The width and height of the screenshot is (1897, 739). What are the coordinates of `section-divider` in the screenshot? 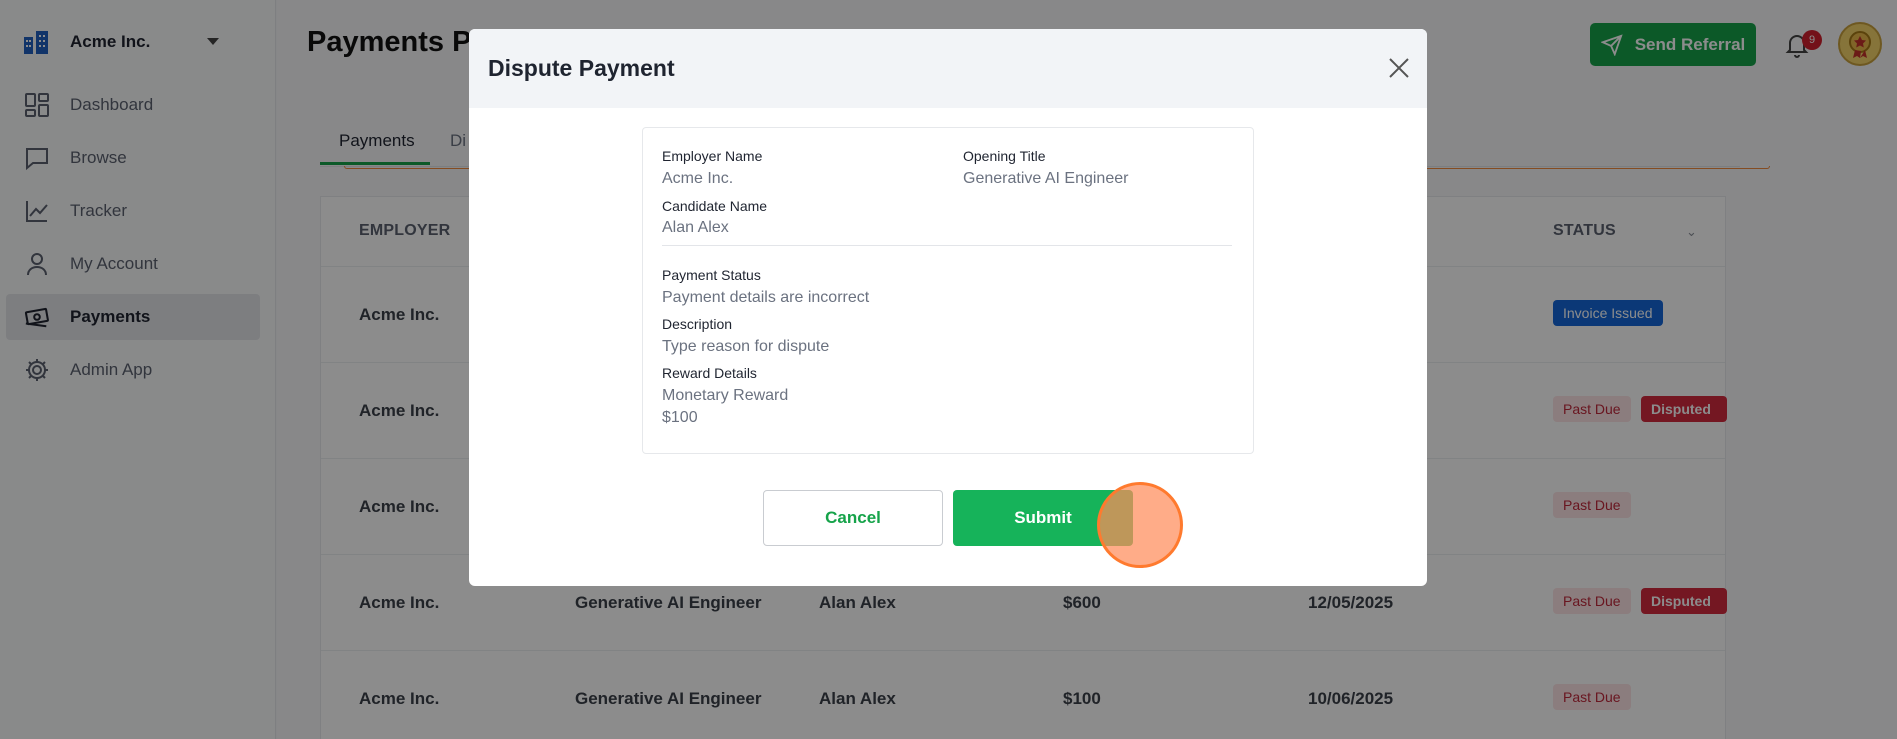 It's located at (947, 245).